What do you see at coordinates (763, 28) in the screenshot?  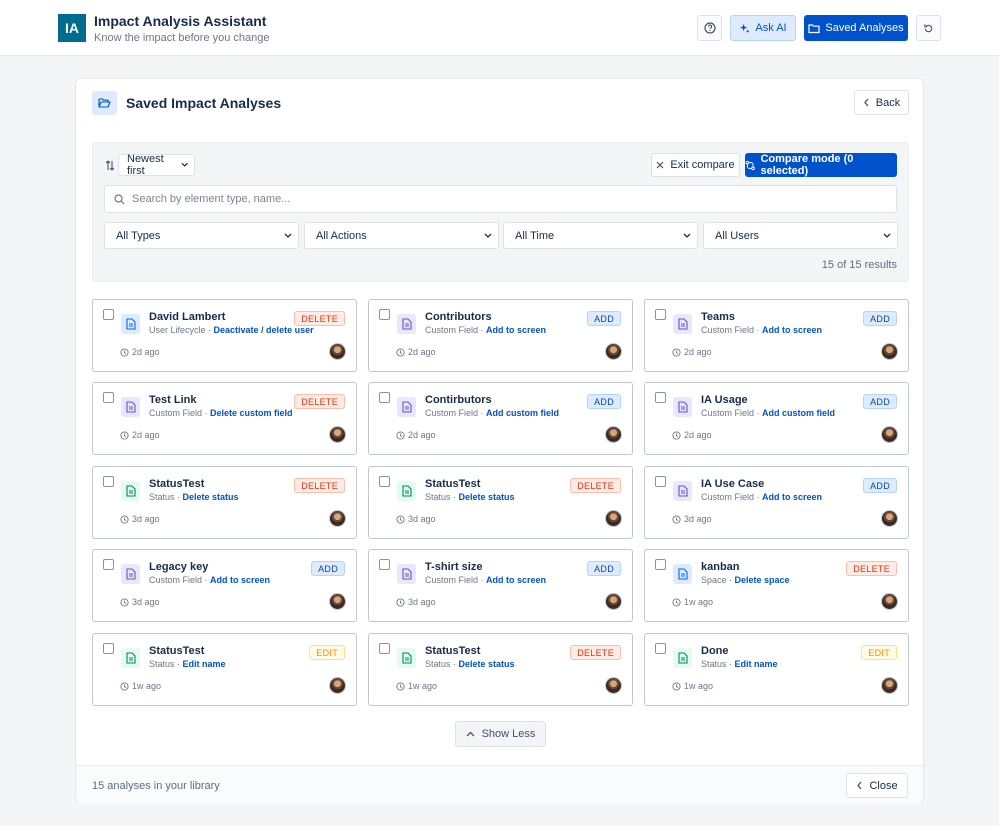 I see `ask-ai-button: Ask AI` at bounding box center [763, 28].